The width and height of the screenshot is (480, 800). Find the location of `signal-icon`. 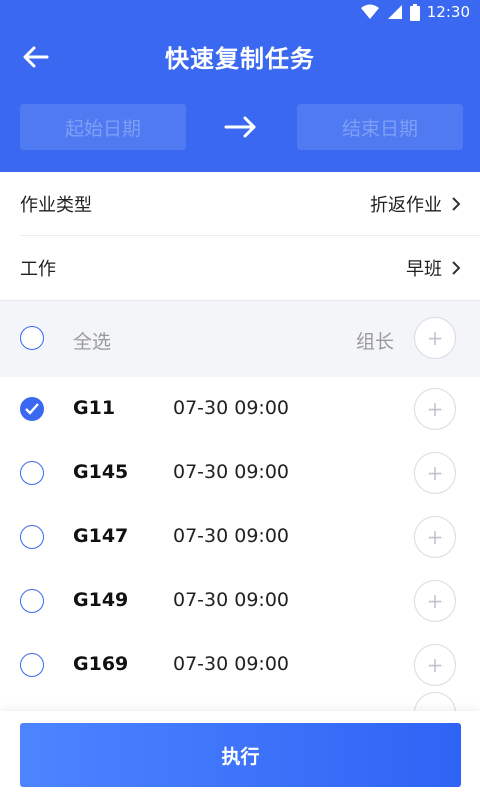

signal-icon is located at coordinates (394, 12).